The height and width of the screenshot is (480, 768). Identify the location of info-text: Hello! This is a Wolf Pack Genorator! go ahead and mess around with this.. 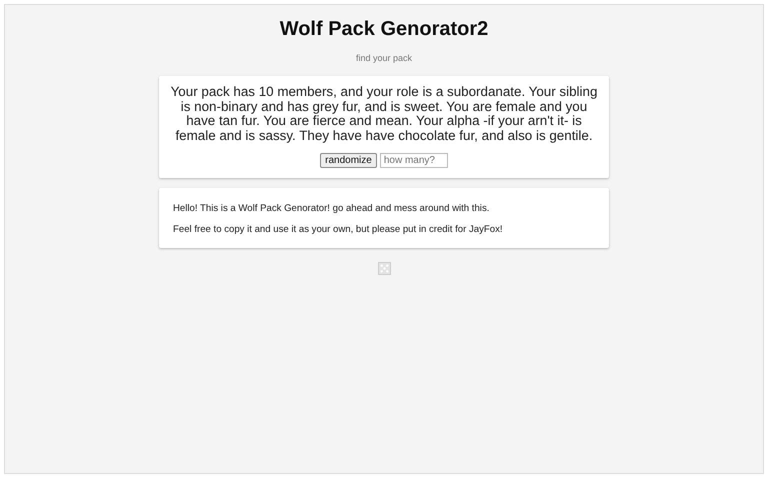
(331, 208).